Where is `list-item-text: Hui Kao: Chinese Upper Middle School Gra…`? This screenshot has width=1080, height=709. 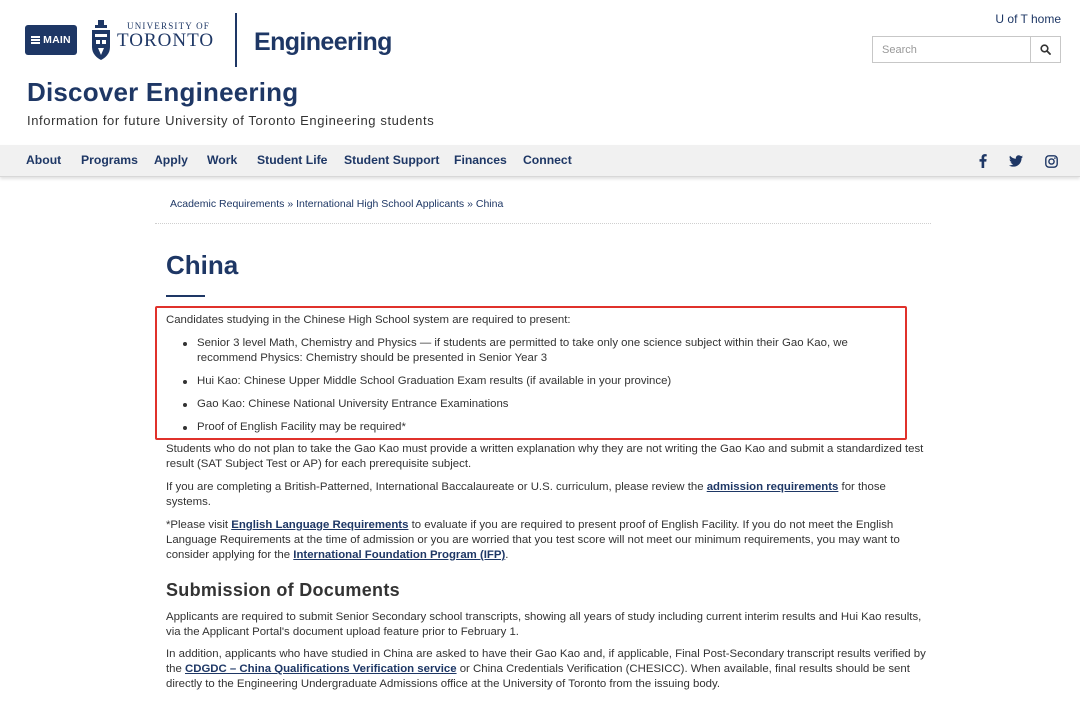 list-item-text: Hui Kao: Chinese Upper Middle School Gra… is located at coordinates (434, 381).